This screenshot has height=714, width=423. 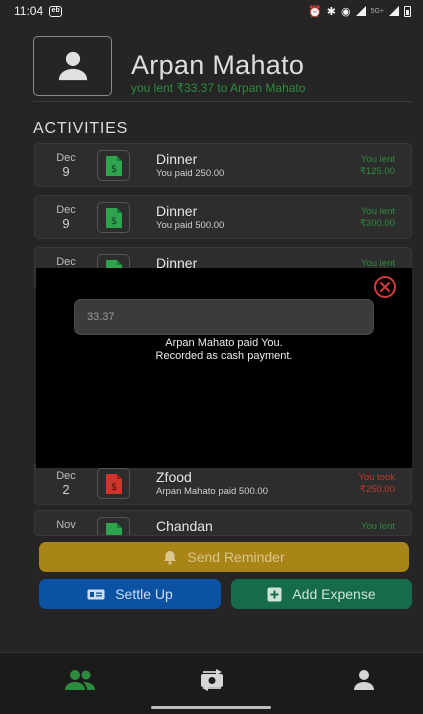 I want to click on activity-amount: You lent ₹300.00, so click(x=377, y=218).